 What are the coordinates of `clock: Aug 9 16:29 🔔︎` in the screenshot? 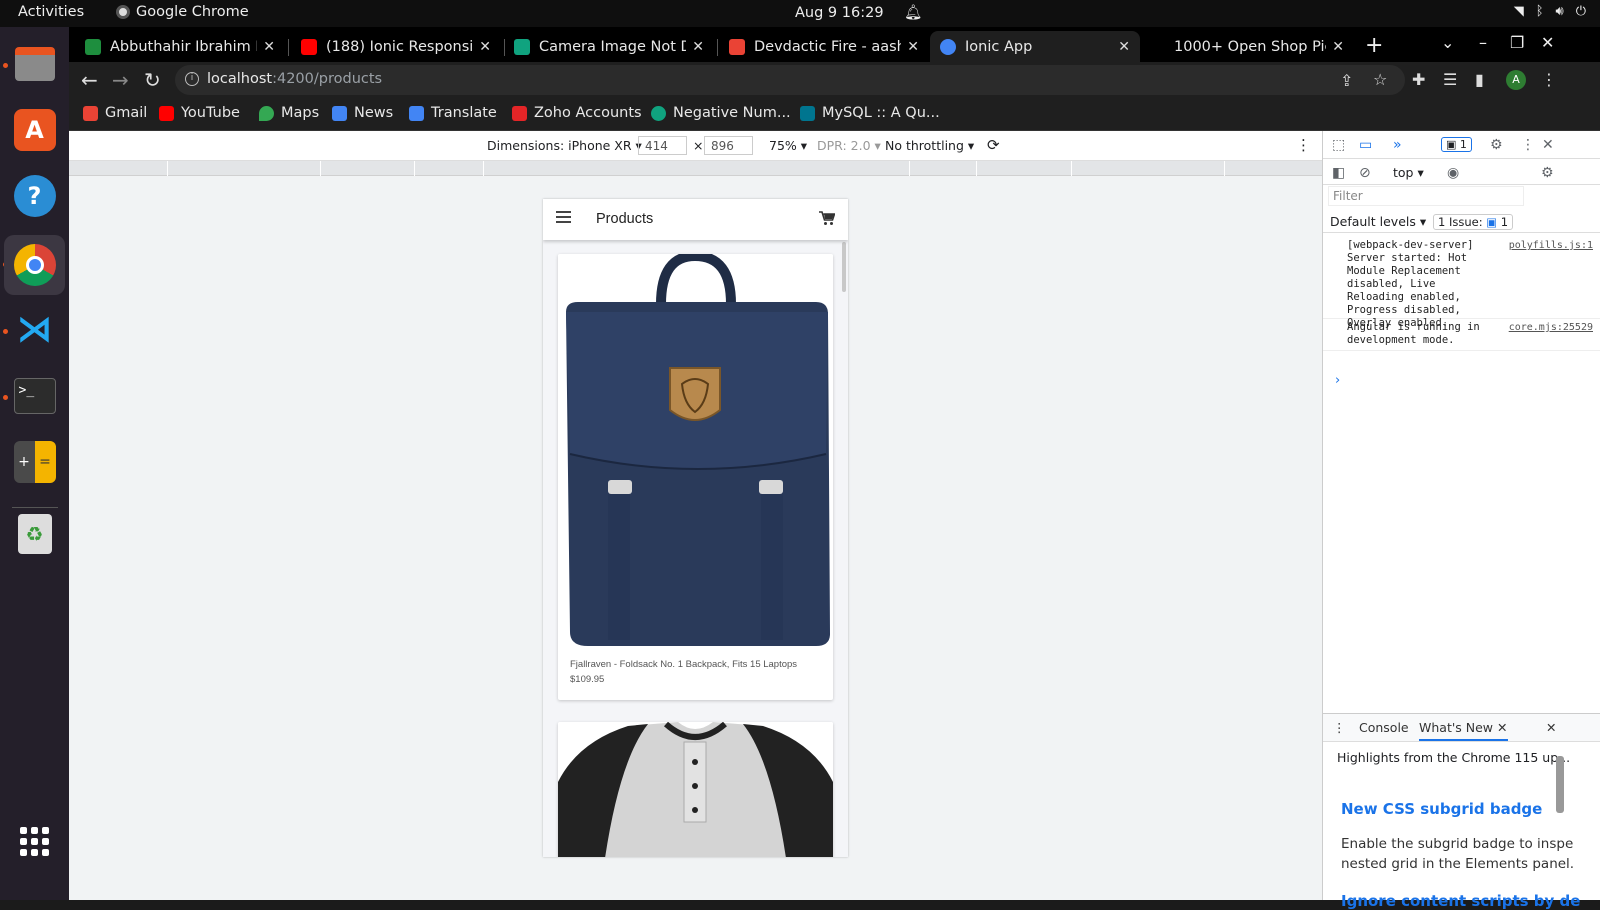 It's located at (859, 12).